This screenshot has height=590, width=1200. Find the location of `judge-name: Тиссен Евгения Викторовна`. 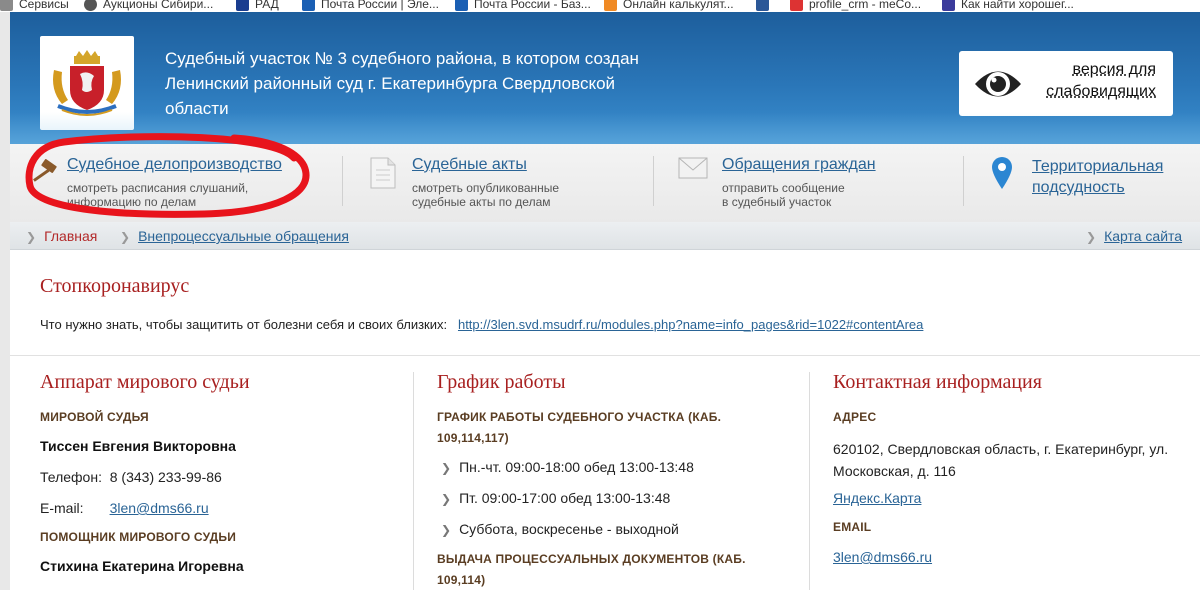

judge-name: Тиссен Евгения Викторовна is located at coordinates (138, 446).